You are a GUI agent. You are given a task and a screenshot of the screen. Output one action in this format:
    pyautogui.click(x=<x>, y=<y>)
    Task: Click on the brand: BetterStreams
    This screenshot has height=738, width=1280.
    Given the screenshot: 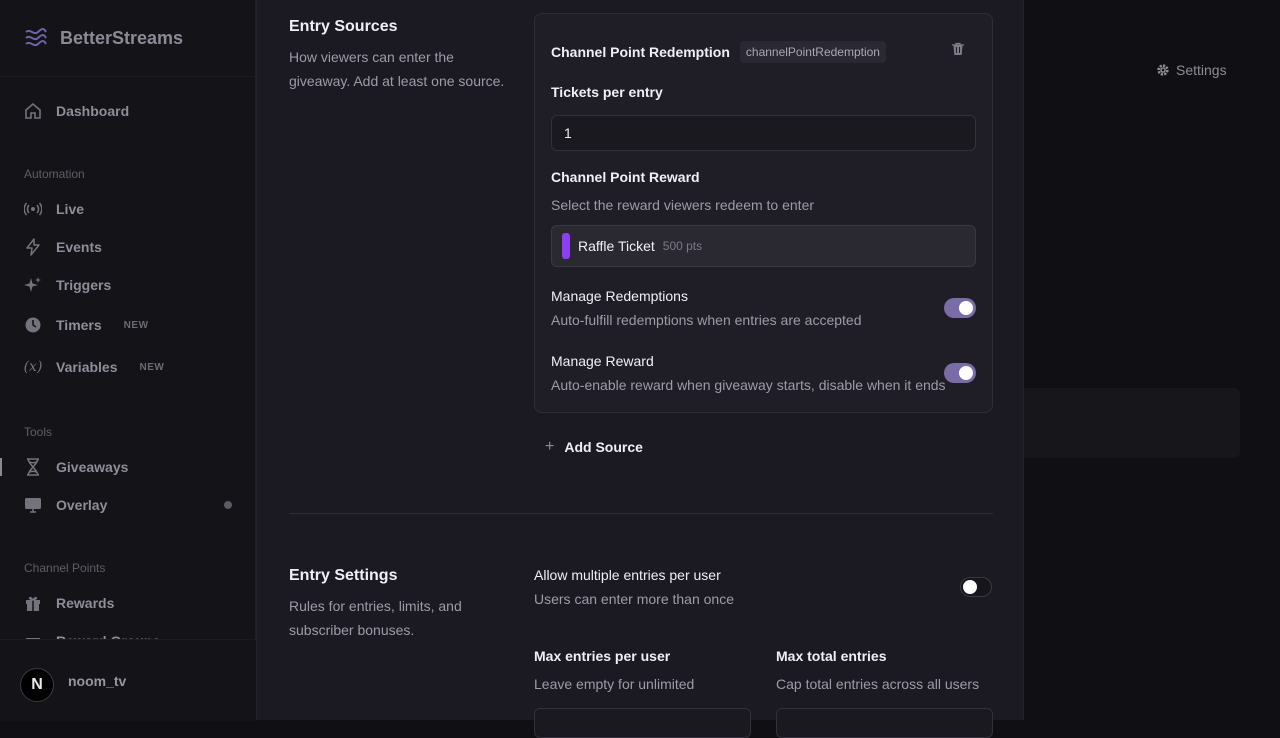 What is the action you would take?
    pyautogui.click(x=103, y=38)
    